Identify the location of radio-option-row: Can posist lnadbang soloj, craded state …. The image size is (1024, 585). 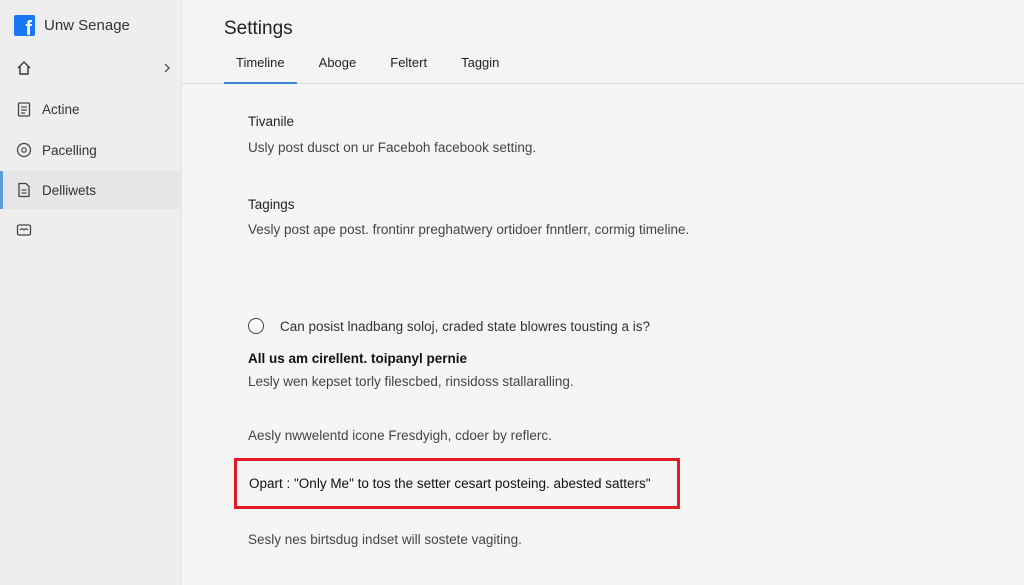
(449, 326).